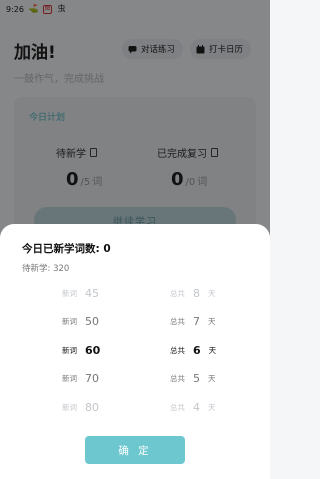 This screenshot has height=479, width=320. What do you see at coordinates (196, 407) in the screenshot?
I see `option-value: 4` at bounding box center [196, 407].